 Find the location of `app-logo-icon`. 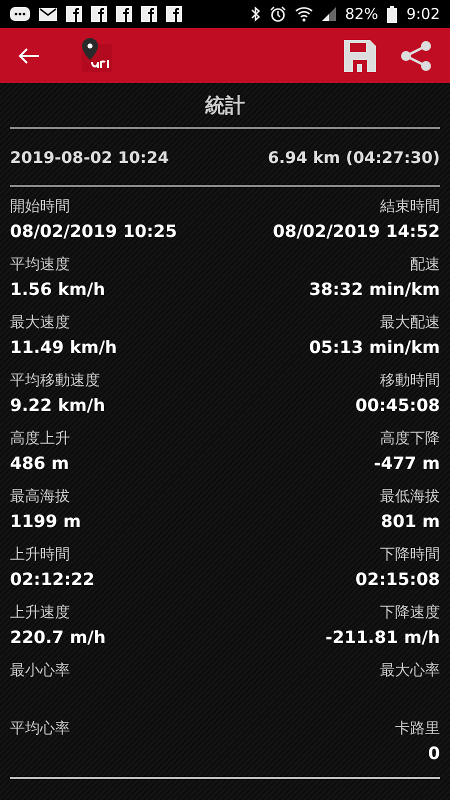

app-logo-icon is located at coordinates (97, 56).